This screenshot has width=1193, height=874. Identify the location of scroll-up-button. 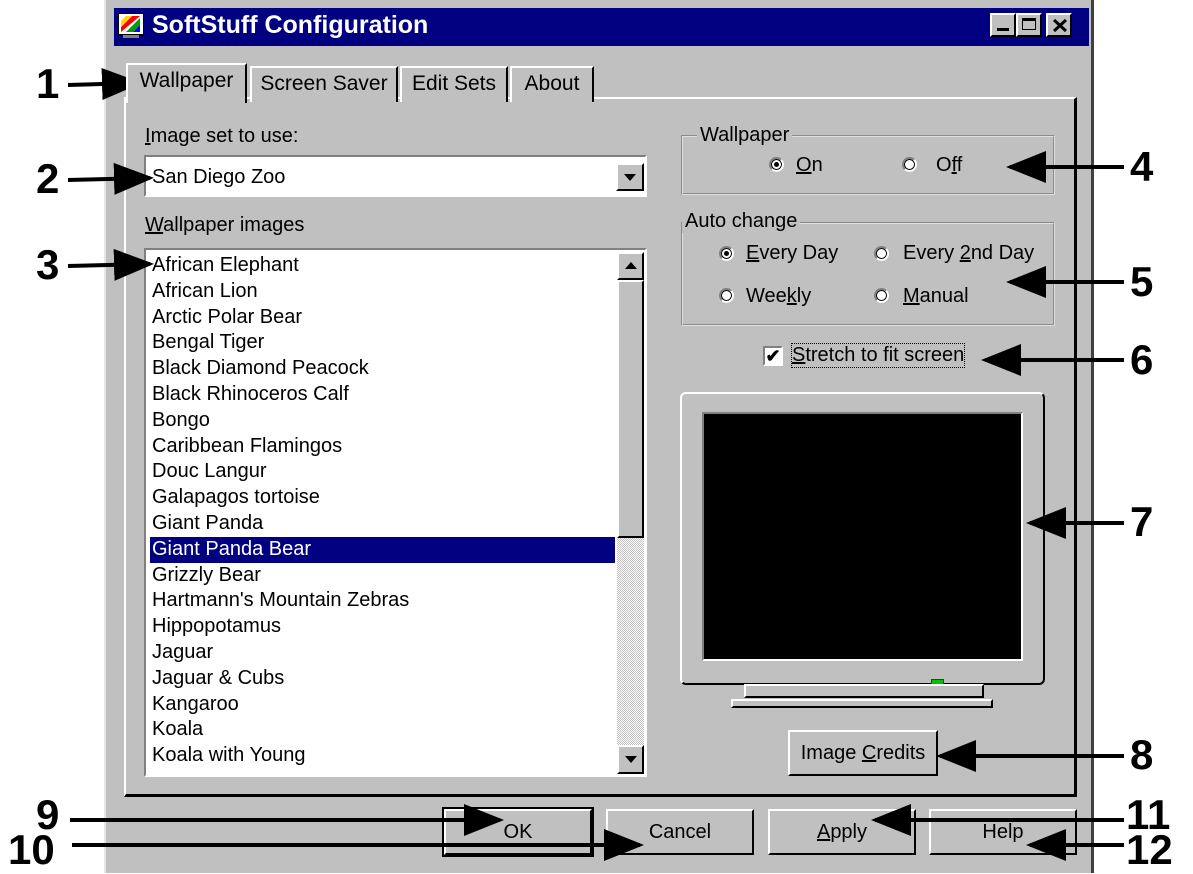
(630, 266).